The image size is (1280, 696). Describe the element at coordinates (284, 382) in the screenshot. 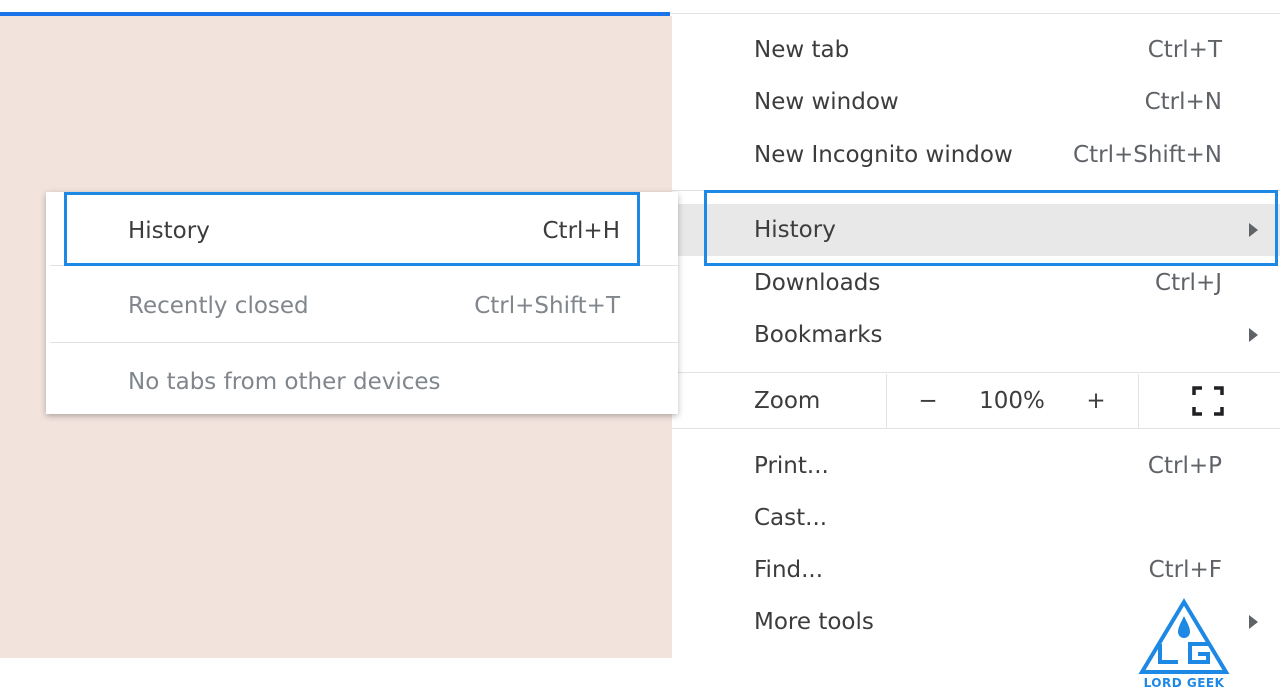

I see `submenu-item-label: No tabs from other devices` at that location.